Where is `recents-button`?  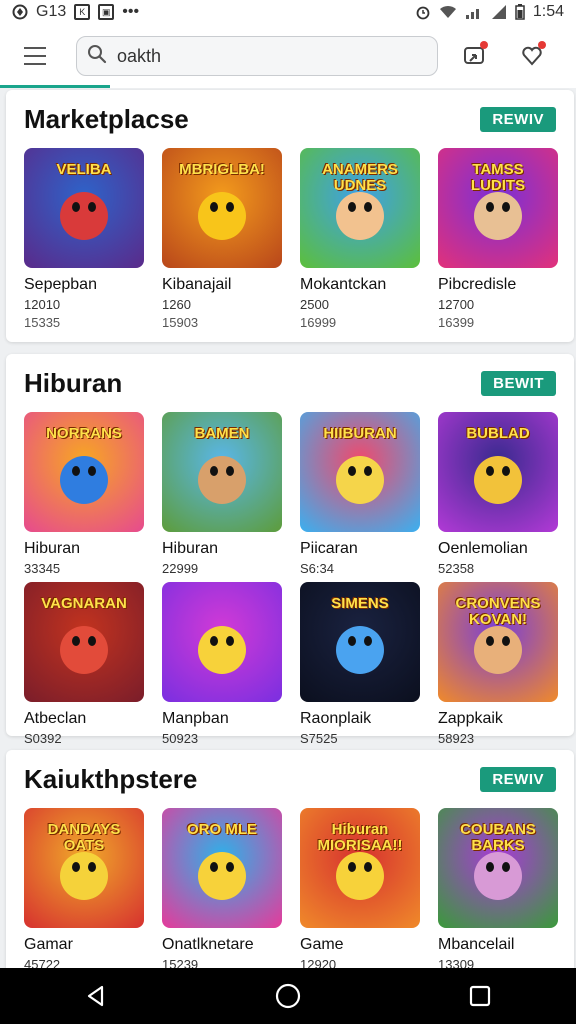
recents-button is located at coordinates (480, 996).